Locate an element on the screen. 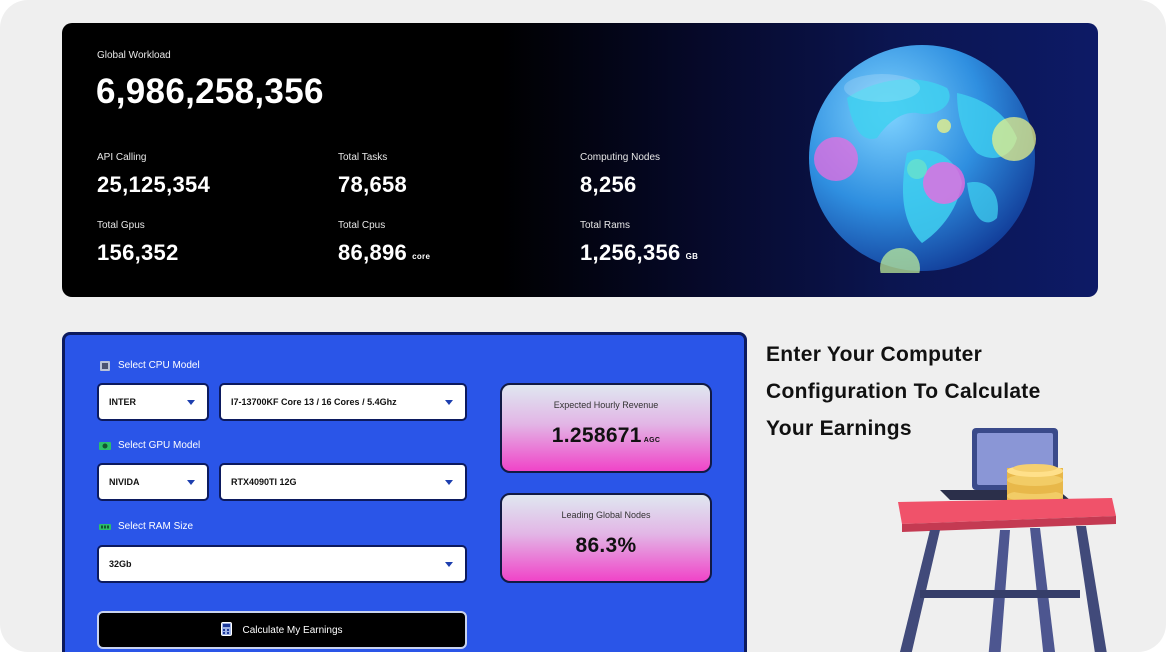  calculate-earnings-label: Calculate My Earnings is located at coordinates (292, 630).